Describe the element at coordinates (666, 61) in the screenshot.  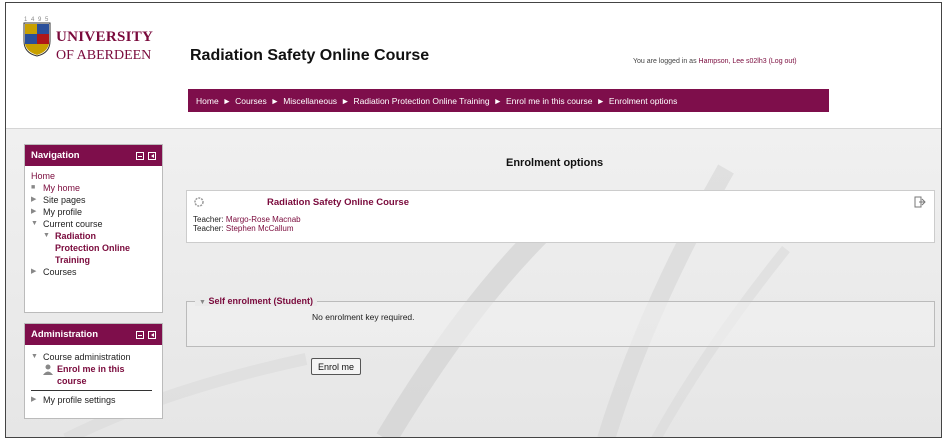
I see `login-prefix: You are logged in as` at that location.